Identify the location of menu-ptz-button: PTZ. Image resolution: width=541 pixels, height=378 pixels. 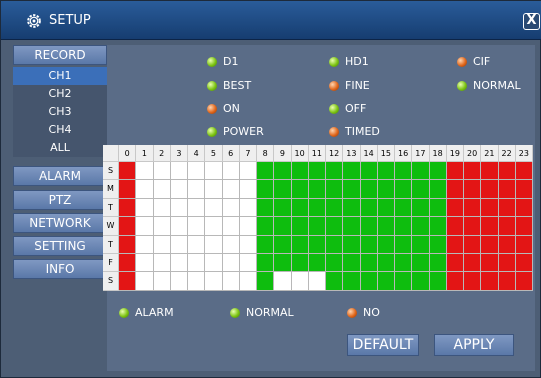
(60, 200).